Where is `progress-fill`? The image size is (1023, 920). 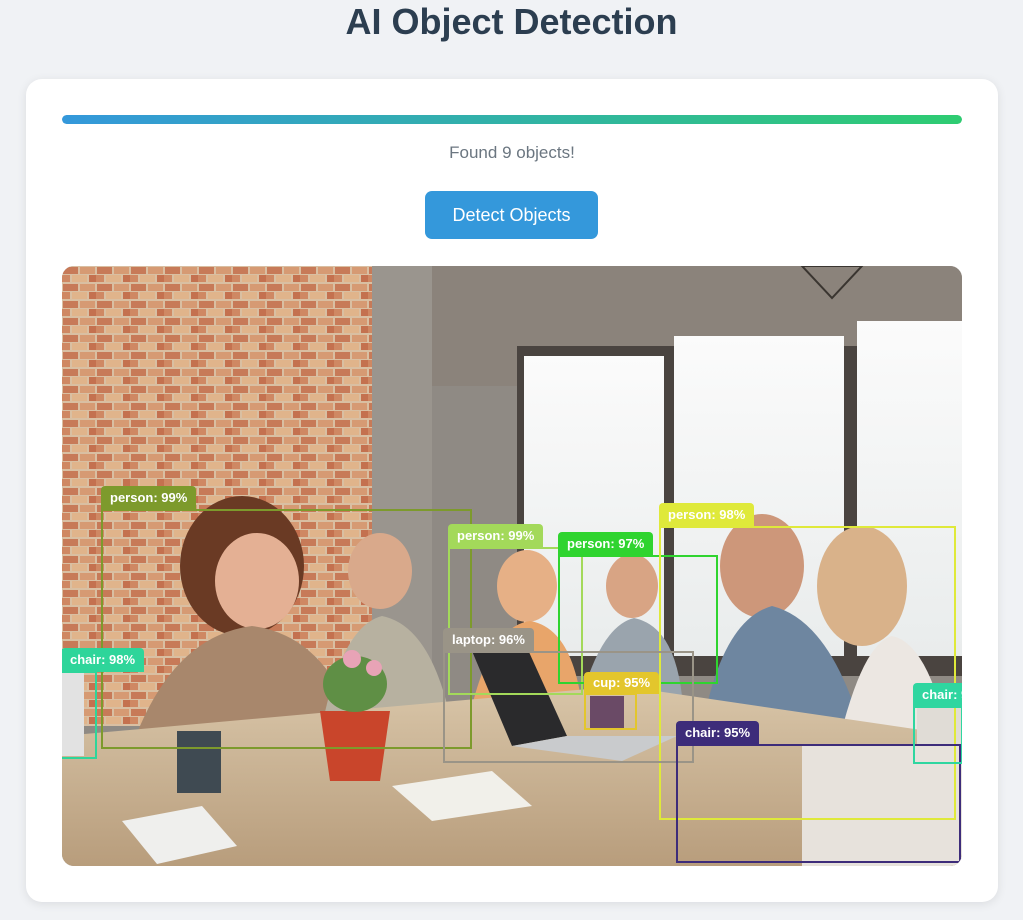 progress-fill is located at coordinates (512, 119).